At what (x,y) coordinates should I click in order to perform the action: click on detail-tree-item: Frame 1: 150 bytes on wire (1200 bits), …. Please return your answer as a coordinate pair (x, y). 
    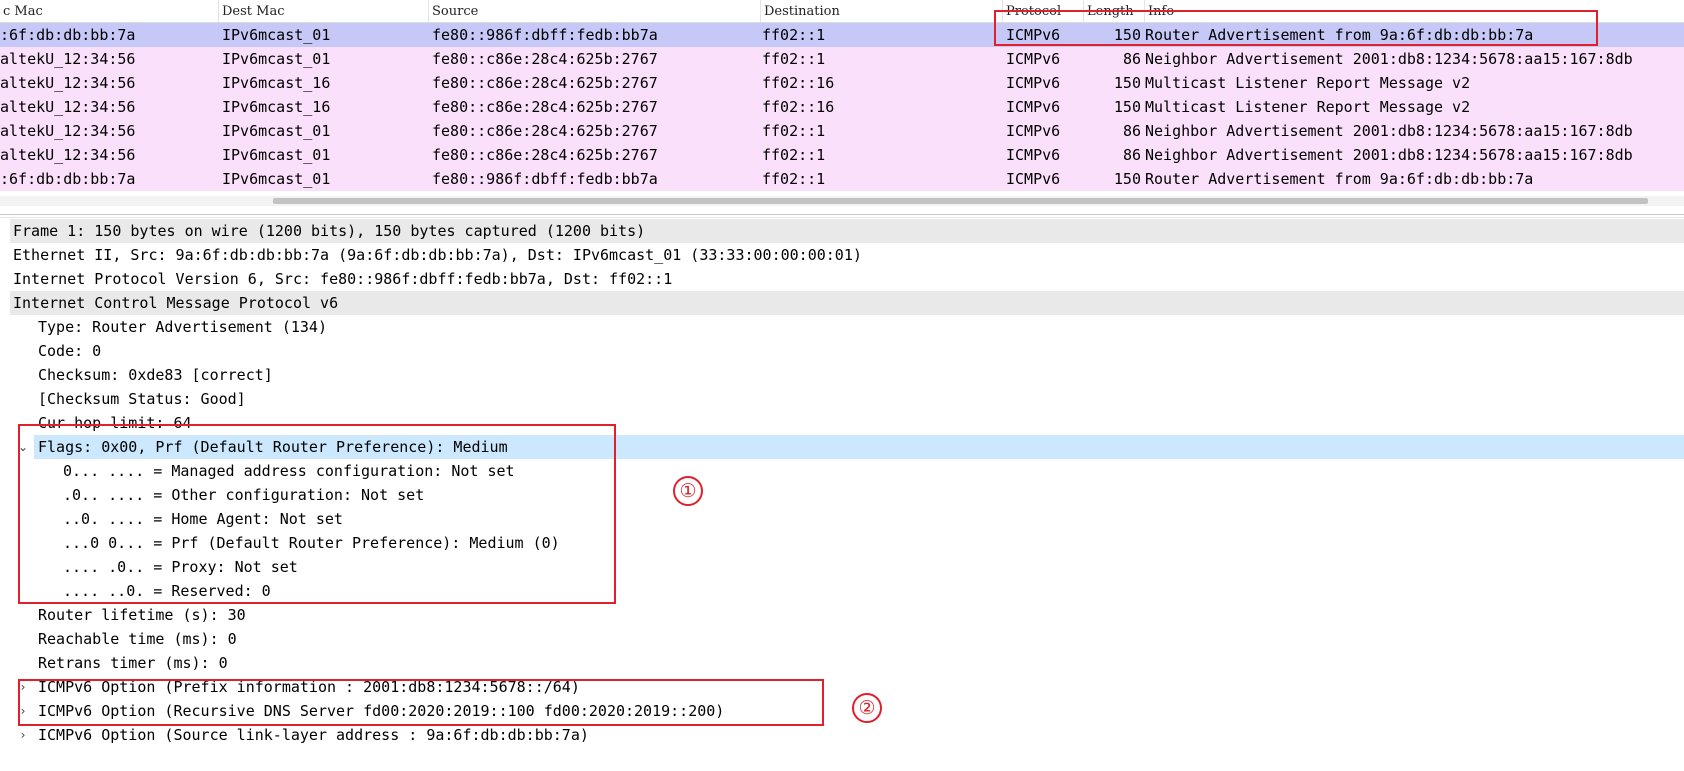
    Looking at the image, I should click on (842, 231).